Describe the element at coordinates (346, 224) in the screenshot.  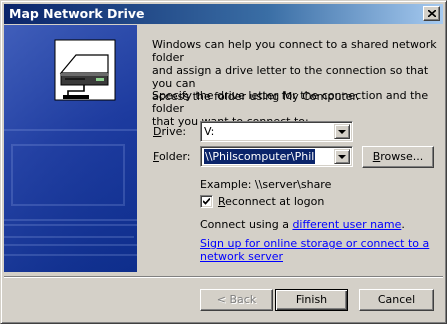
I see `different-user-name-link: different user name` at that location.